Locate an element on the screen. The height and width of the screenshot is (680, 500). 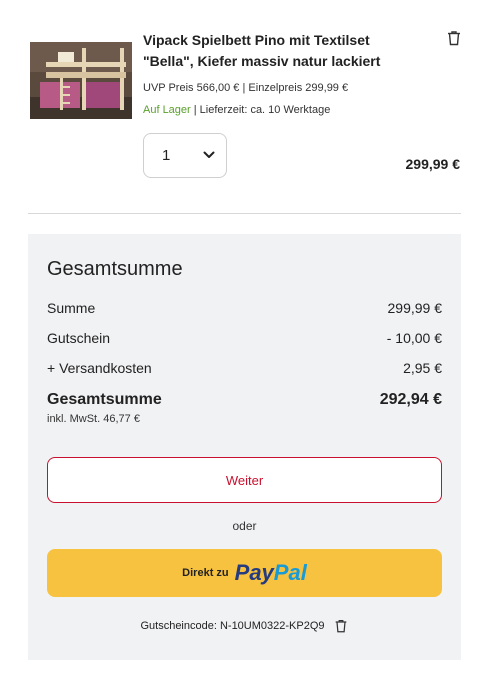
stock-line: Auf Lager | Lieferzeit: ca. 10 Werktage is located at coordinates (236, 110).